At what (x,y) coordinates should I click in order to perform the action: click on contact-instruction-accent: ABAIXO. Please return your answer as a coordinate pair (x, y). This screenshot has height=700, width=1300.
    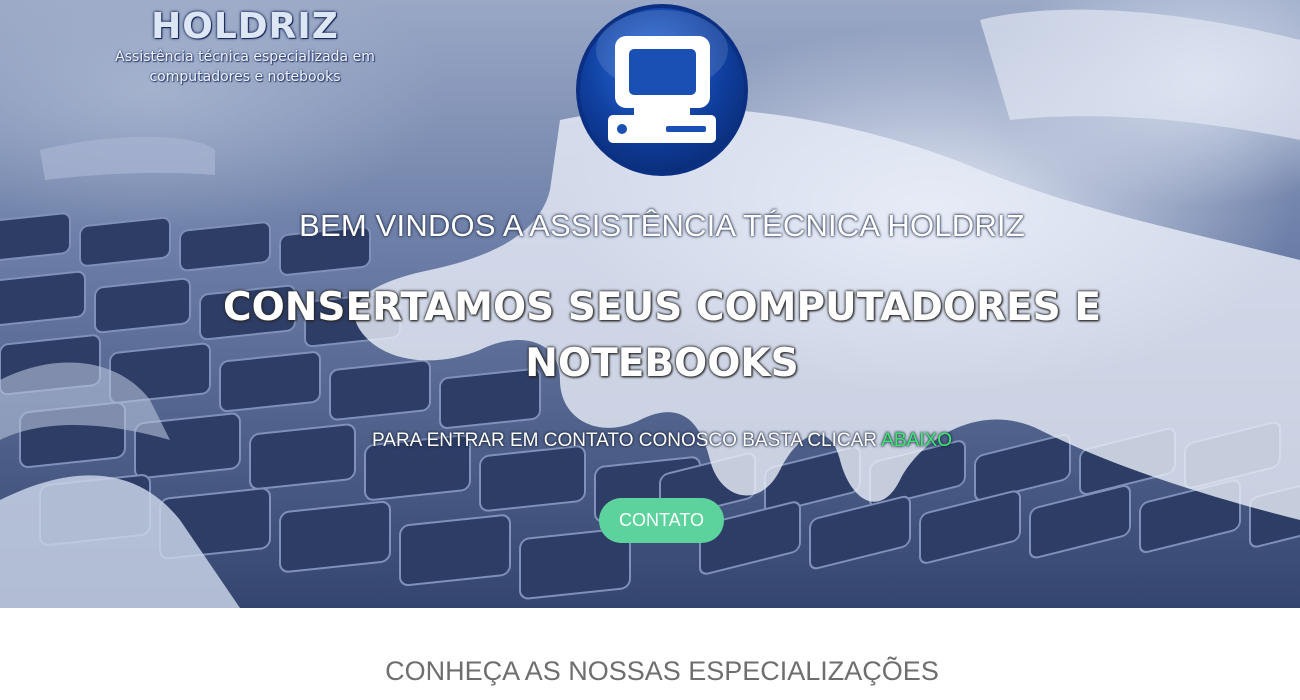
    Looking at the image, I should click on (916, 440).